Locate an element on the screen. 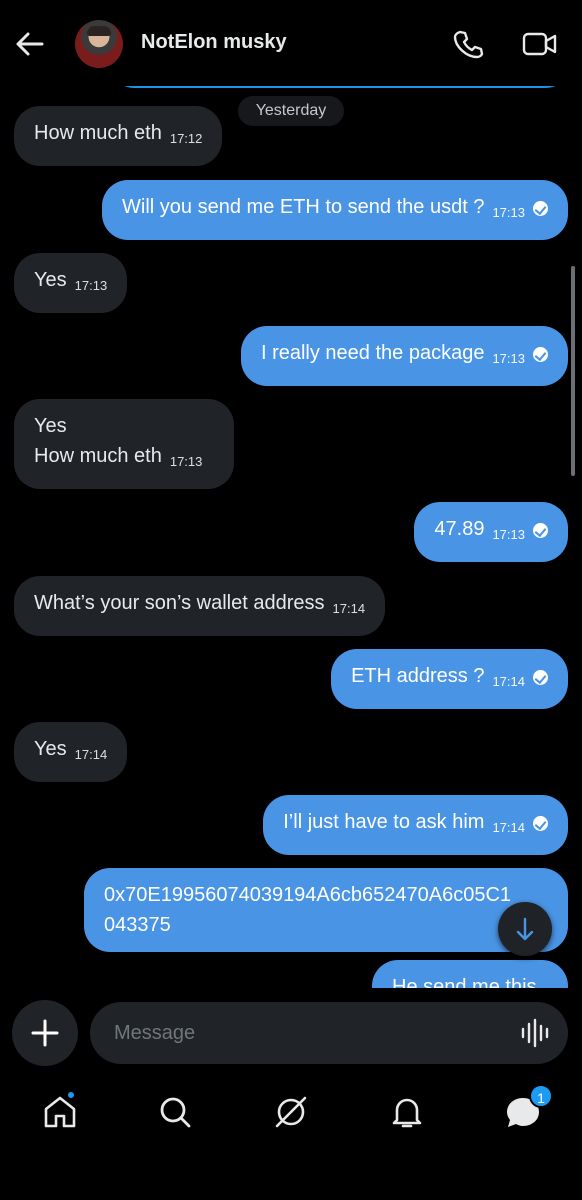 This screenshot has height=1200, width=582. message-incoming: What’s your son’s wallet address 17:14 is located at coordinates (200, 606).